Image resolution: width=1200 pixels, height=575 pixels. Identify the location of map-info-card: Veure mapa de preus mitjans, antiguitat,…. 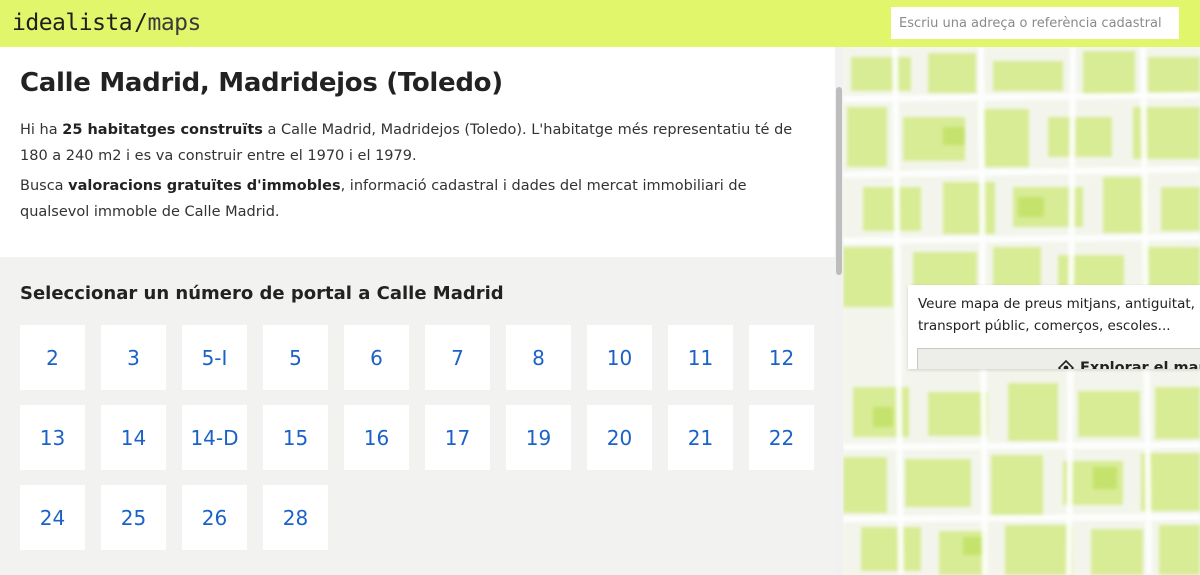
(1054, 327).